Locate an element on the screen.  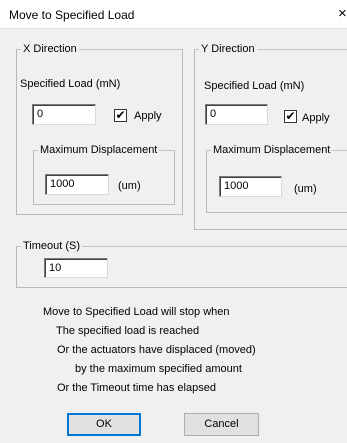
info-line-1: Move to Specified Load will stop when is located at coordinates (136, 312).